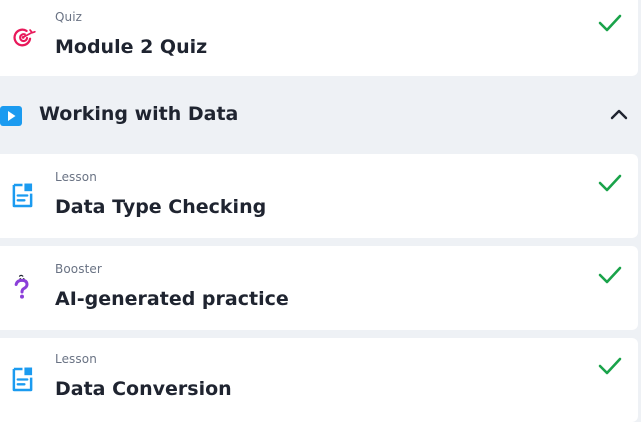  Describe the element at coordinates (24, 37) in the screenshot. I see `target-icon` at that location.